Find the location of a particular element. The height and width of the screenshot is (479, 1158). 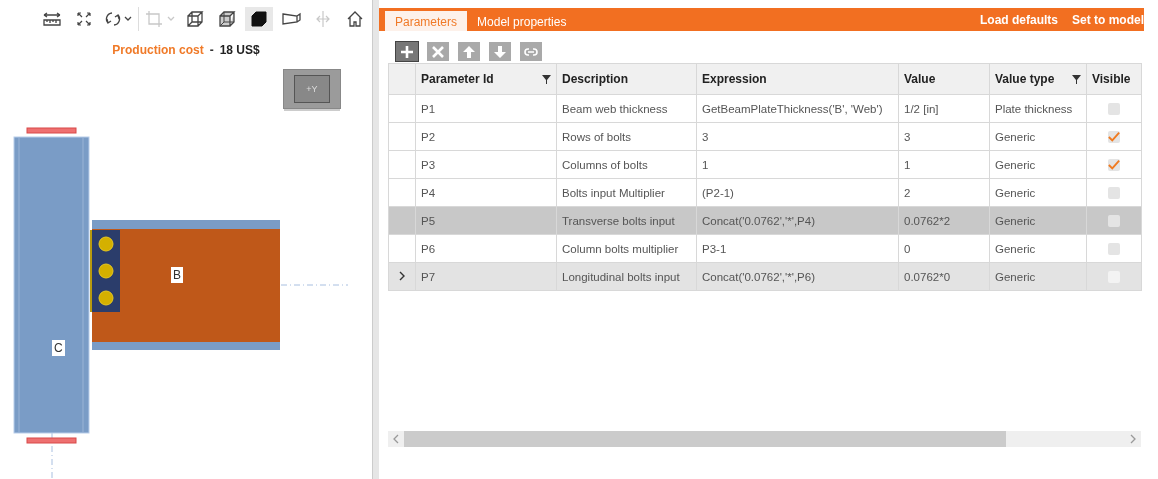

member-label: B is located at coordinates (177, 275).